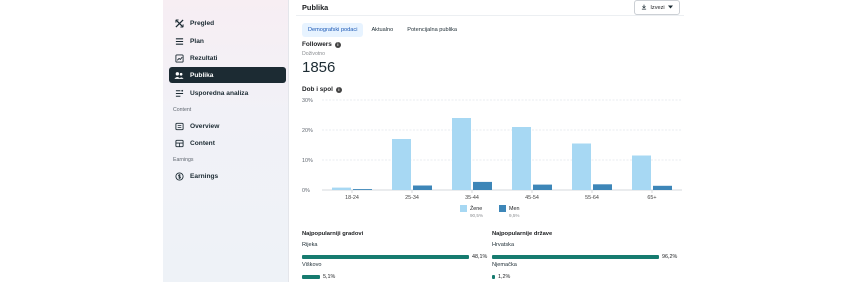 The height and width of the screenshot is (282, 848). Describe the element at coordinates (227, 58) in the screenshot. I see `sidebar-item-rezultati: Rezultati` at that location.